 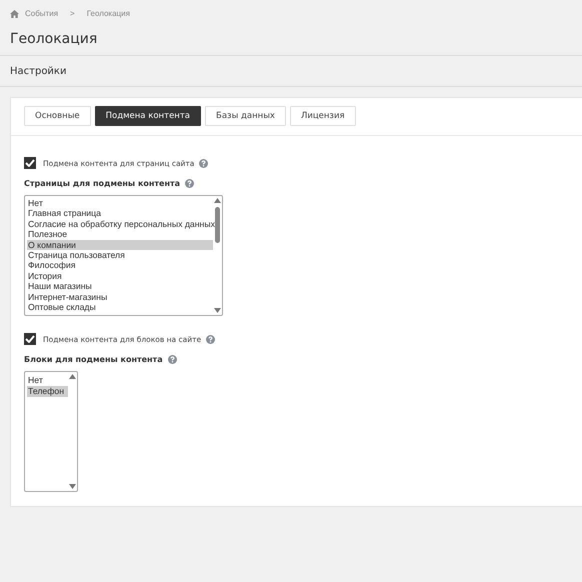 I want to click on home-icon, so click(x=14, y=14).